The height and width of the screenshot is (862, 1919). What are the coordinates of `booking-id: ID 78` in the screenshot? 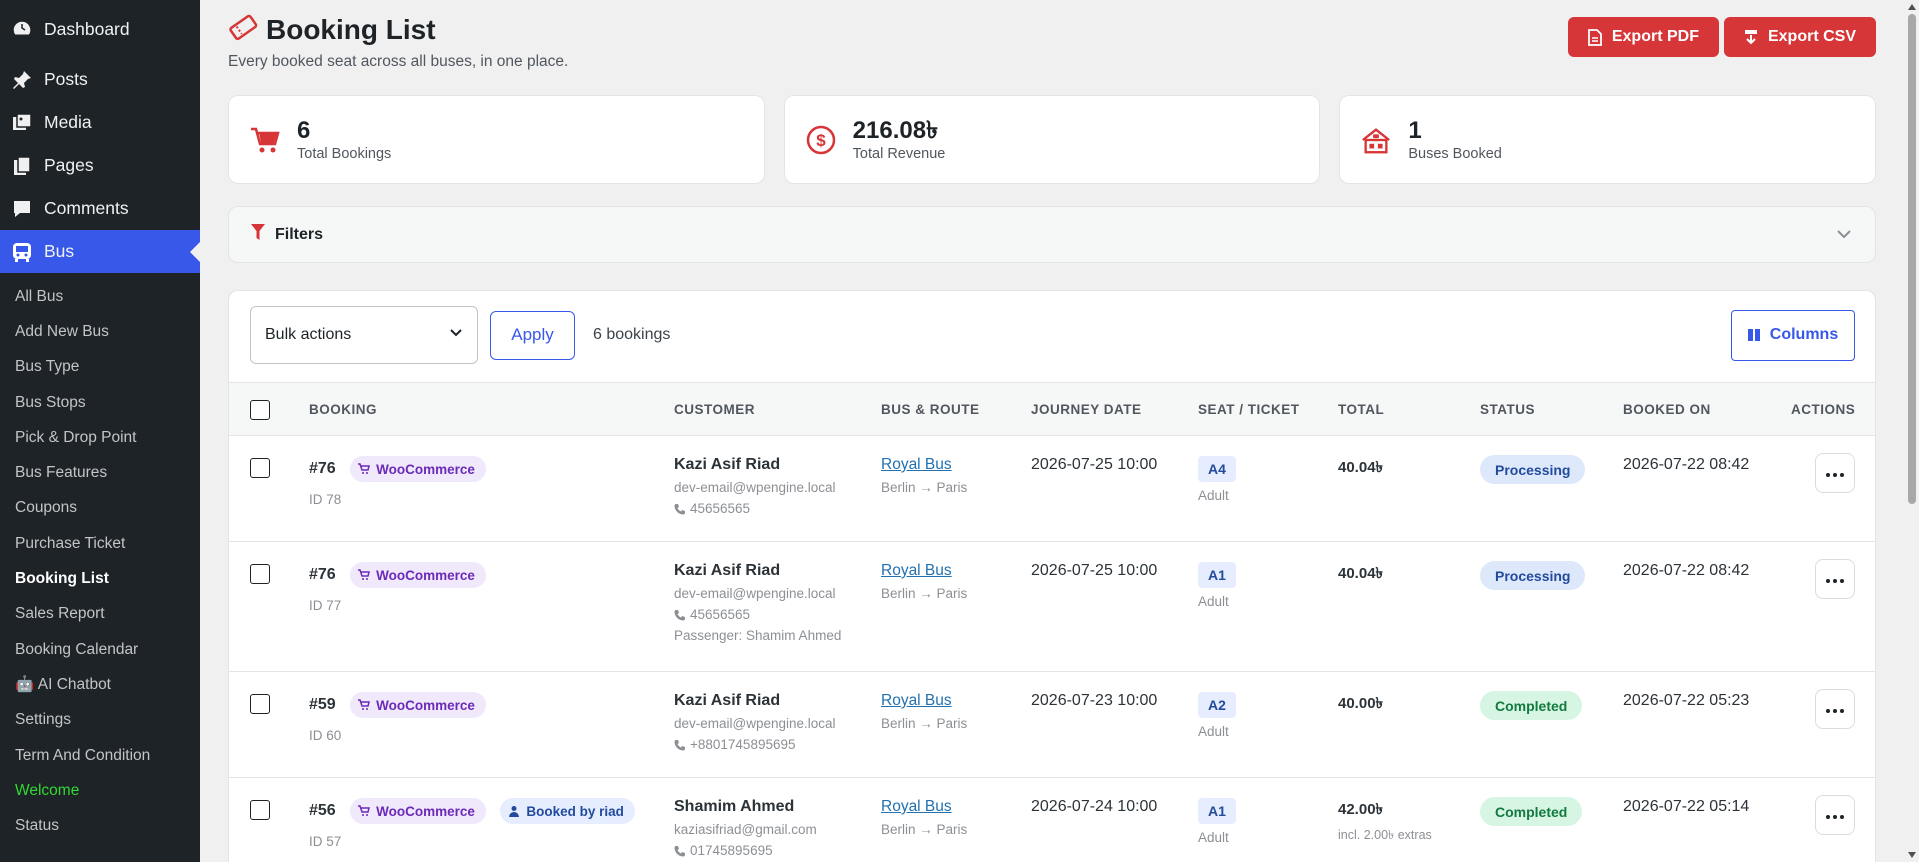 It's located at (325, 499).